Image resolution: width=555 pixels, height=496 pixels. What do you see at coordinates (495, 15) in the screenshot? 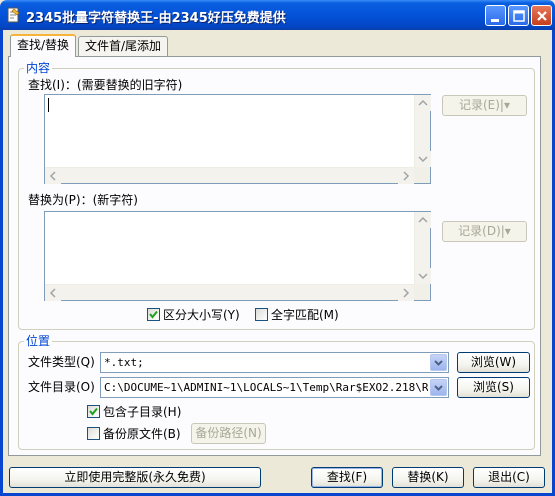
I see `minimize-button` at bounding box center [495, 15].